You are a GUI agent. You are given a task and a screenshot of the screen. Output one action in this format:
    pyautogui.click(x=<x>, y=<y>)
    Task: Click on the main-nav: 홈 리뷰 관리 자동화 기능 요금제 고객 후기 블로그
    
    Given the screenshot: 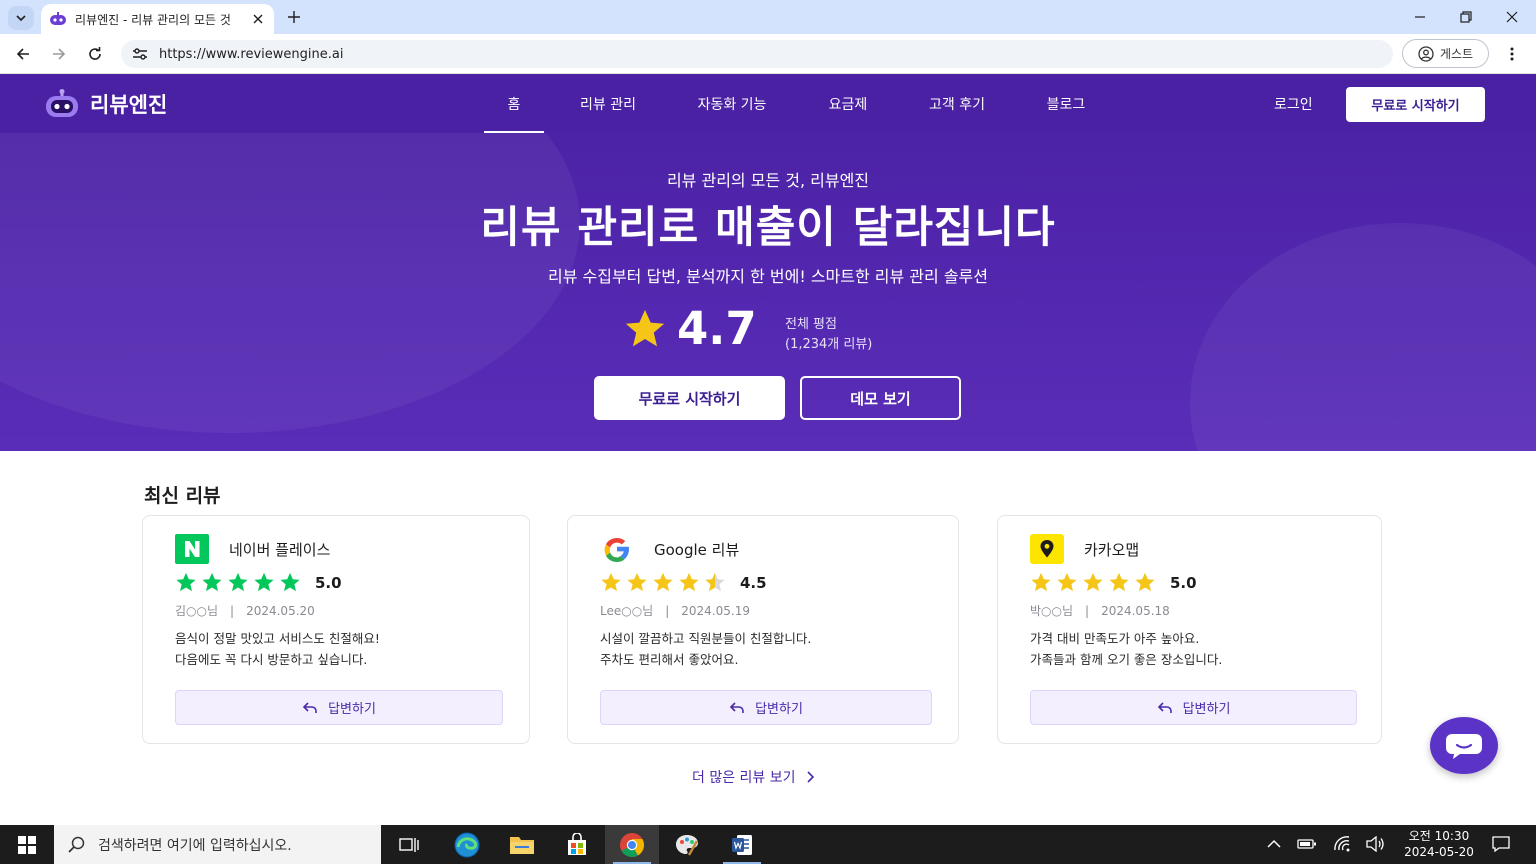 What is the action you would take?
    pyautogui.click(x=803, y=103)
    